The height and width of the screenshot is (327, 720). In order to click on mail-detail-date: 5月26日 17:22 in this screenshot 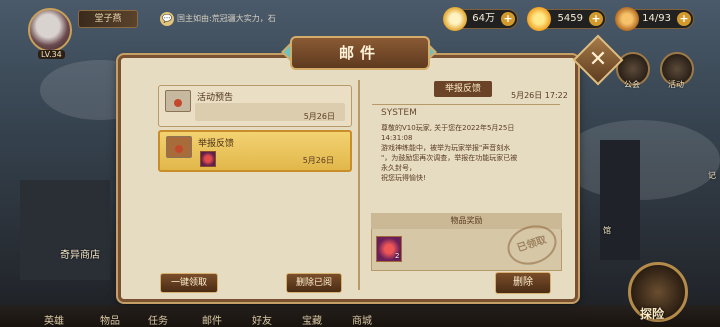, I will do `click(539, 95)`.